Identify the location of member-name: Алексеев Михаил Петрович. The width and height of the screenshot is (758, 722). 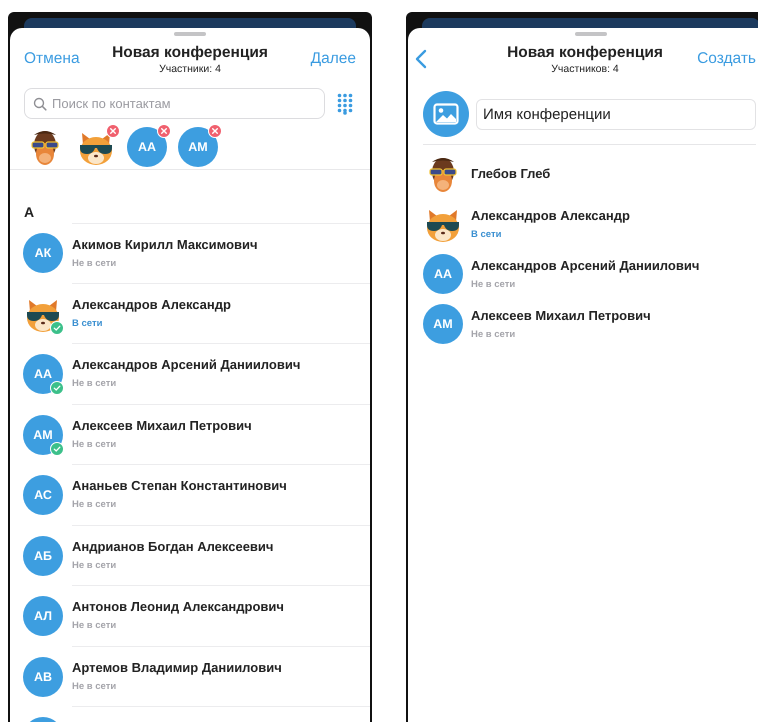
(561, 316).